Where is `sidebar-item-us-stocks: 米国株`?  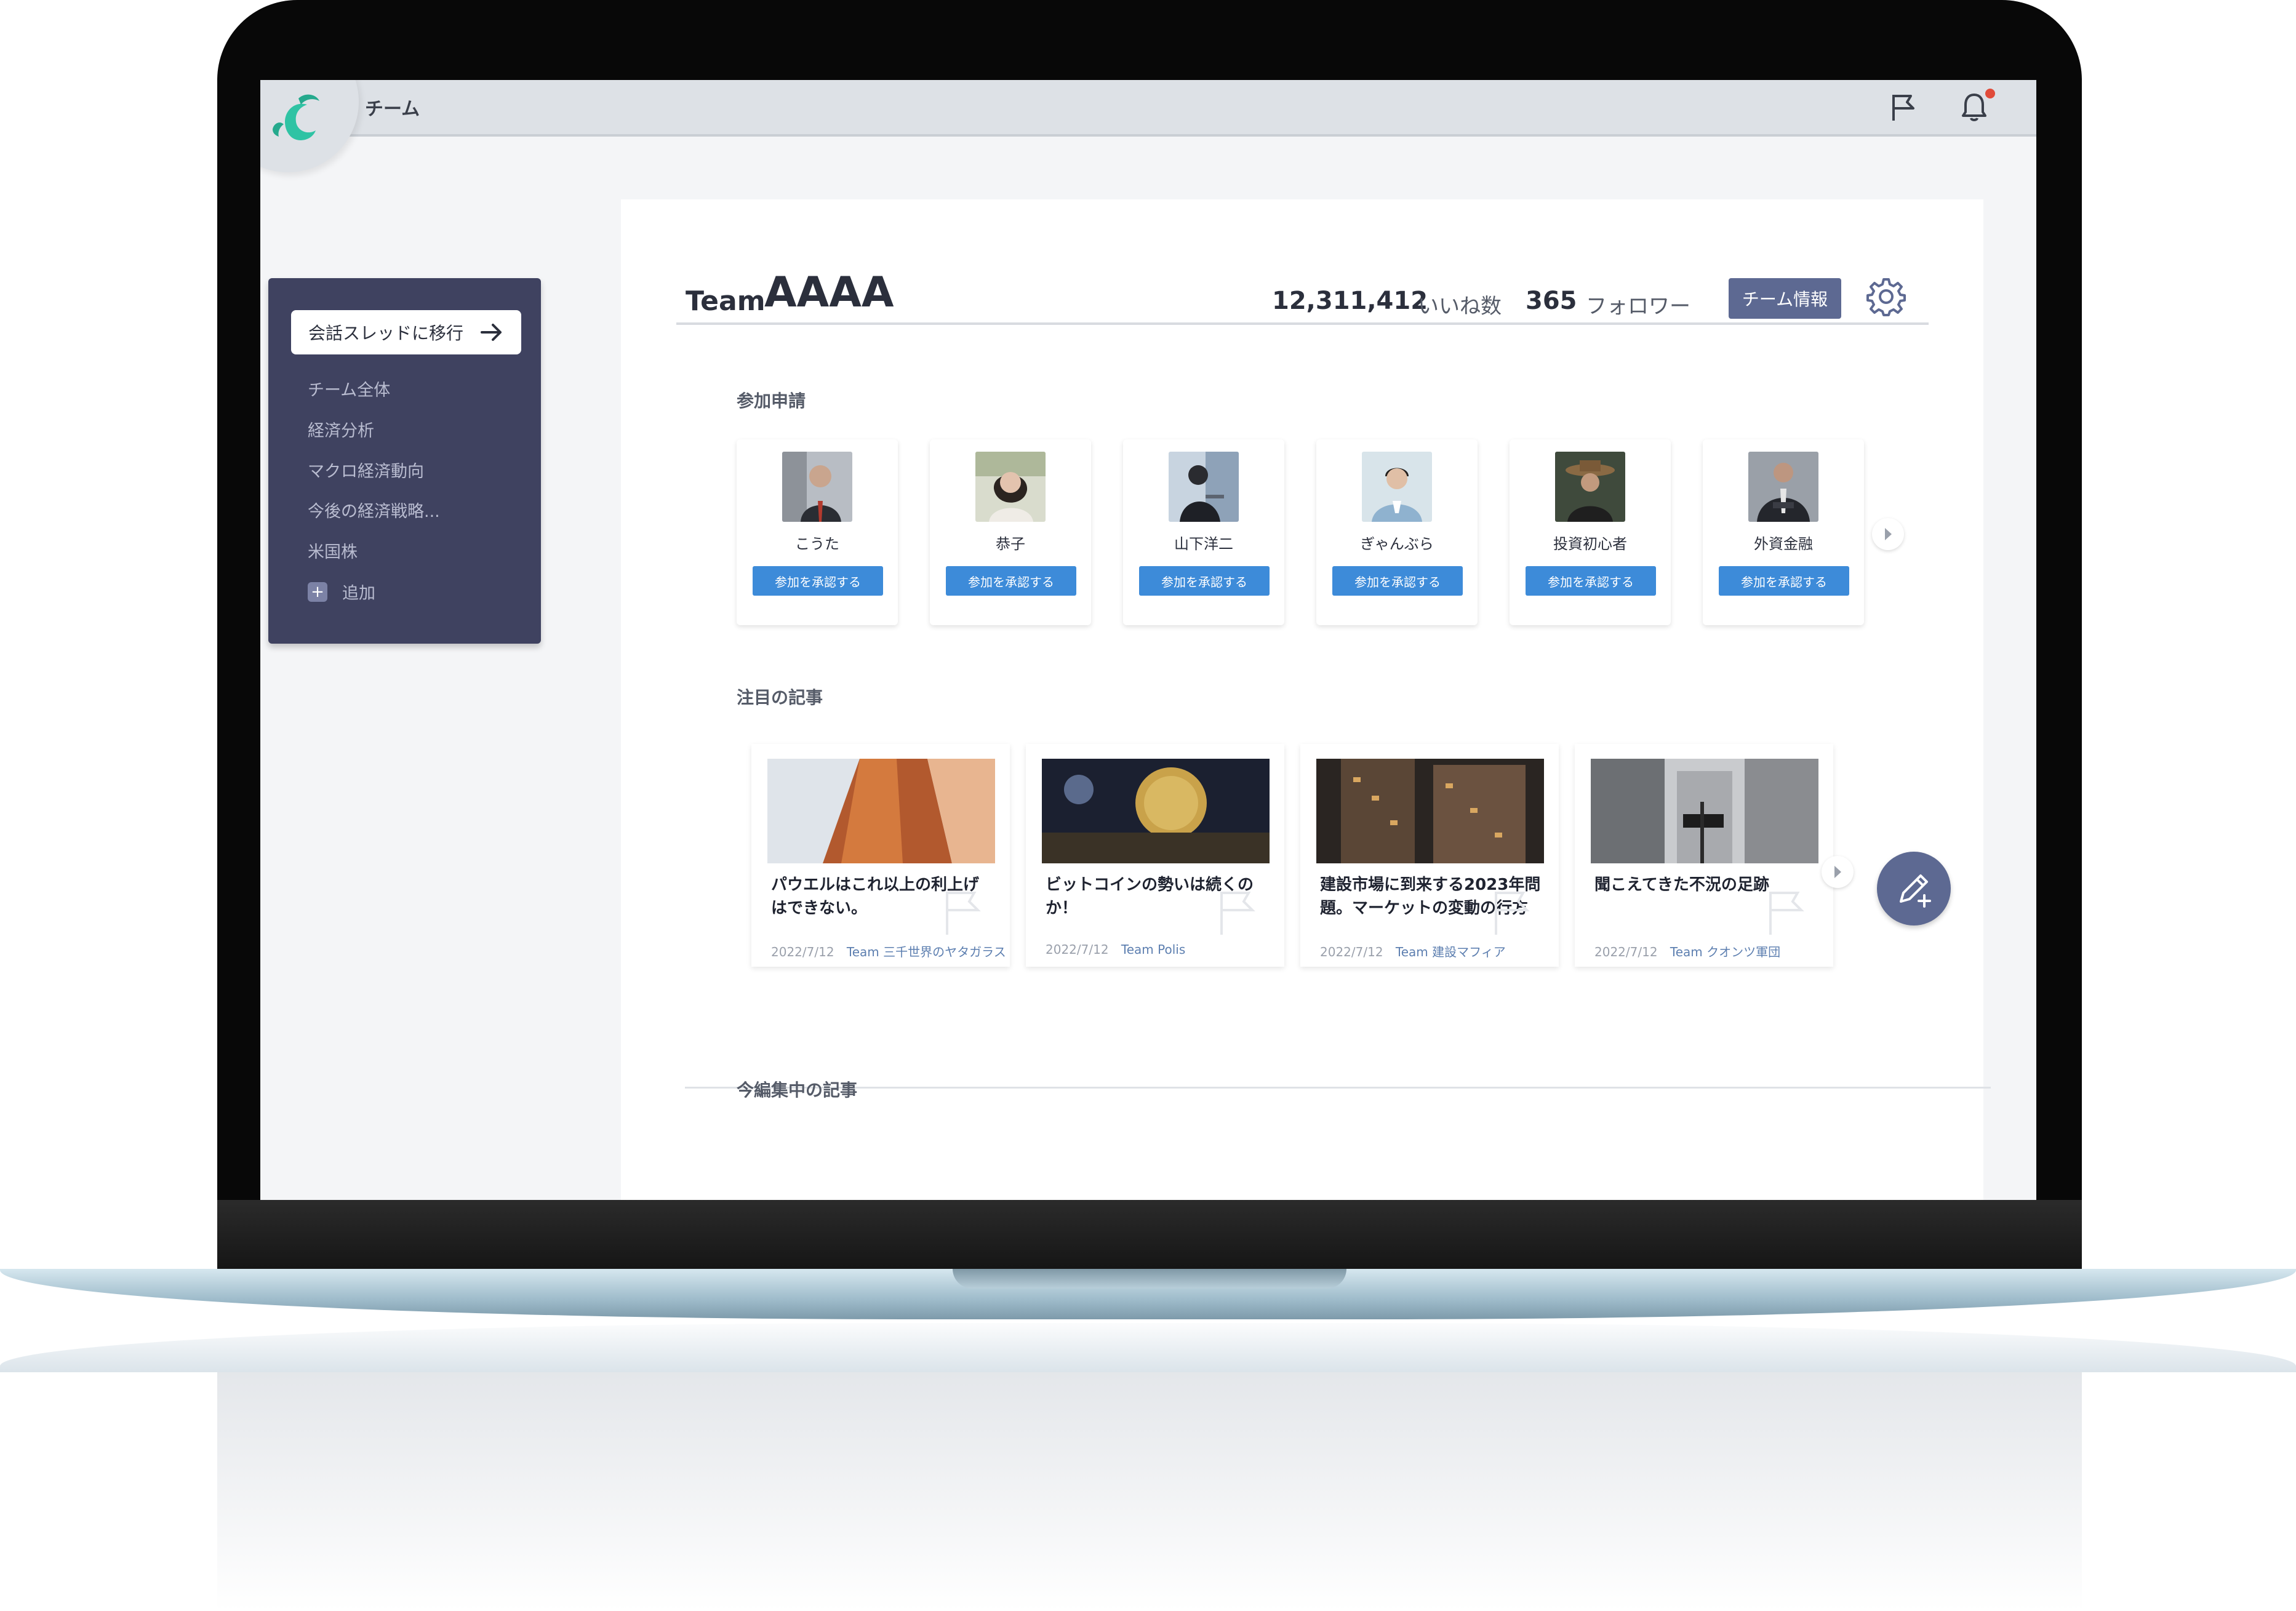
sidebar-item-us-stocks: 米国株 is located at coordinates (333, 550).